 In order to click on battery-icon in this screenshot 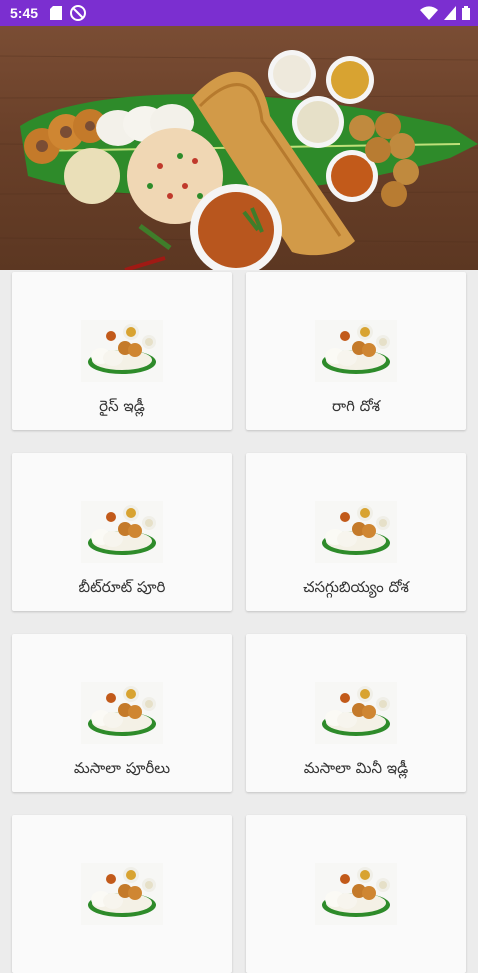, I will do `click(466, 13)`.